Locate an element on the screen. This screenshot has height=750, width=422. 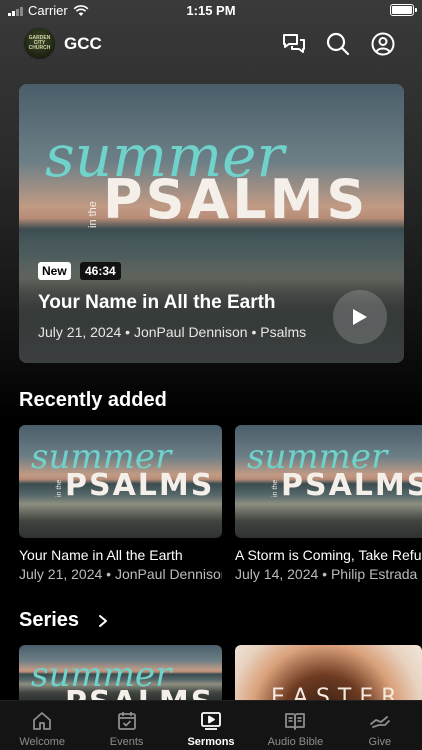
app-header: GARDEN CITY CHURCH GCC is located at coordinates (211, 44).